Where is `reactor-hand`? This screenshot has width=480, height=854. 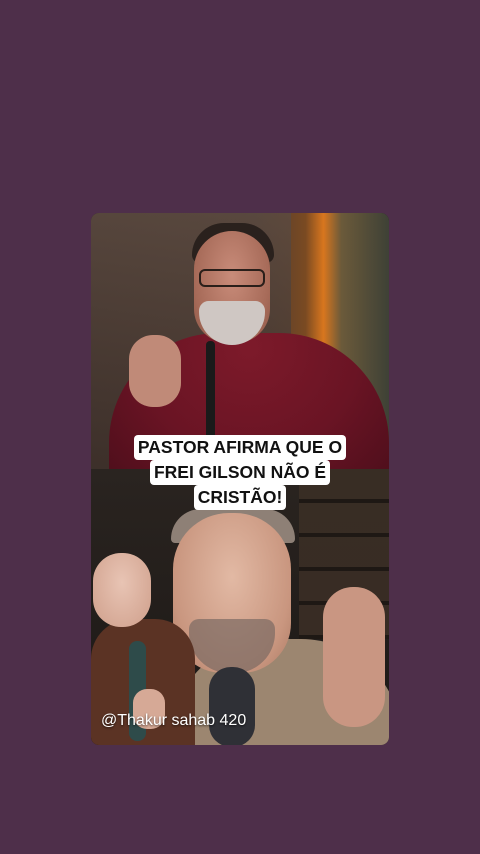 reactor-hand is located at coordinates (354, 657).